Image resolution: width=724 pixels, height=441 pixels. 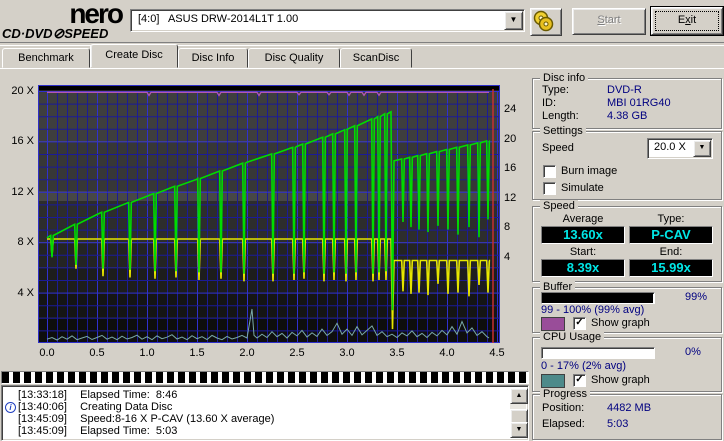 What do you see at coordinates (583, 366) in the screenshot?
I see `cpu-range: 0 - 17% (2% avg)` at bounding box center [583, 366].